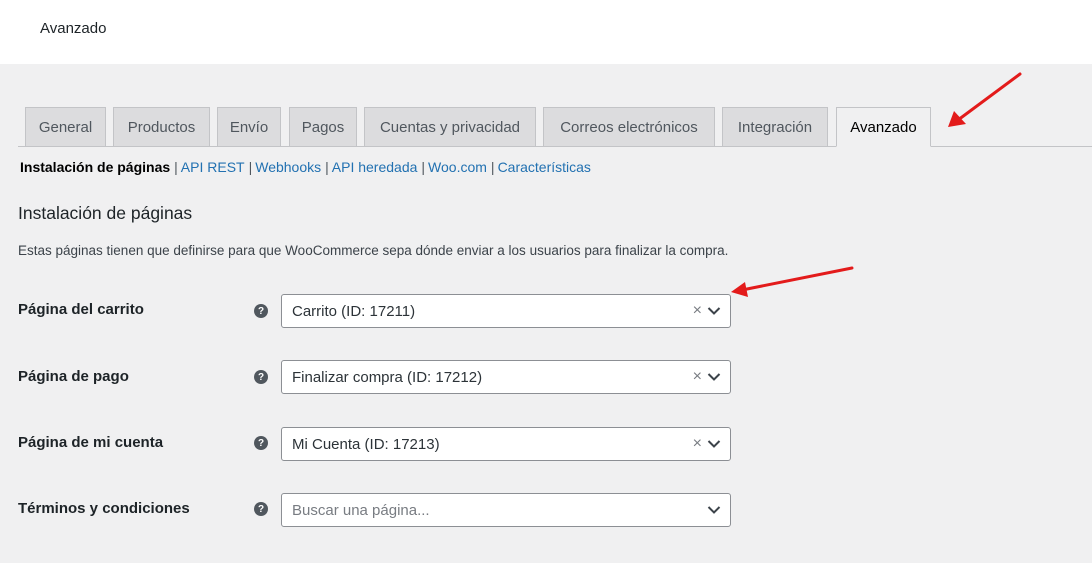 The image size is (1092, 563). I want to click on subnav-api-rest: API REST, so click(213, 167).